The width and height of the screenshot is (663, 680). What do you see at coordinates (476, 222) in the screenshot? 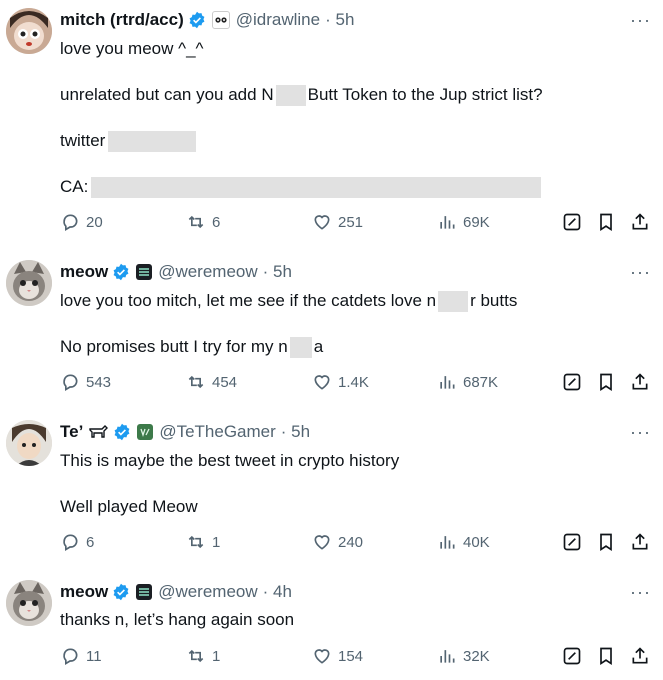
I see `views-count: 69K` at bounding box center [476, 222].